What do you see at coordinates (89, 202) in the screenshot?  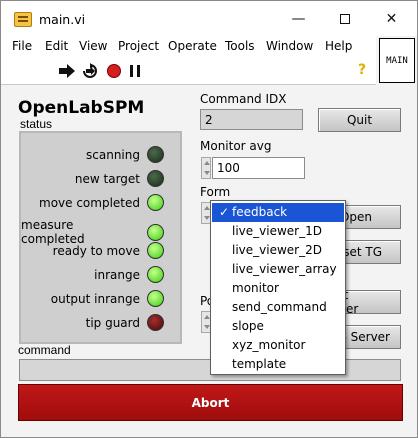 I see `led-label: move completed` at bounding box center [89, 202].